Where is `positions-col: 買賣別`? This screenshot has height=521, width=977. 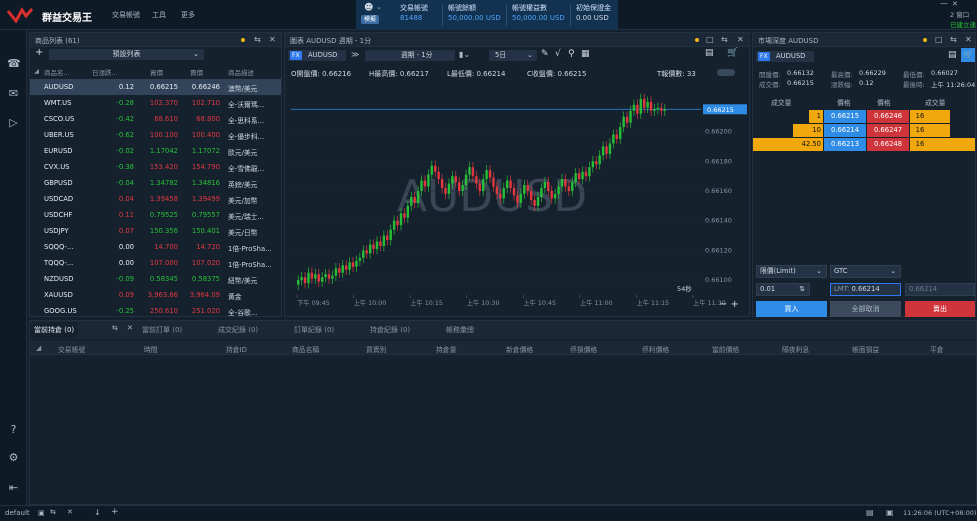
positions-col: 買賣別 is located at coordinates (376, 349).